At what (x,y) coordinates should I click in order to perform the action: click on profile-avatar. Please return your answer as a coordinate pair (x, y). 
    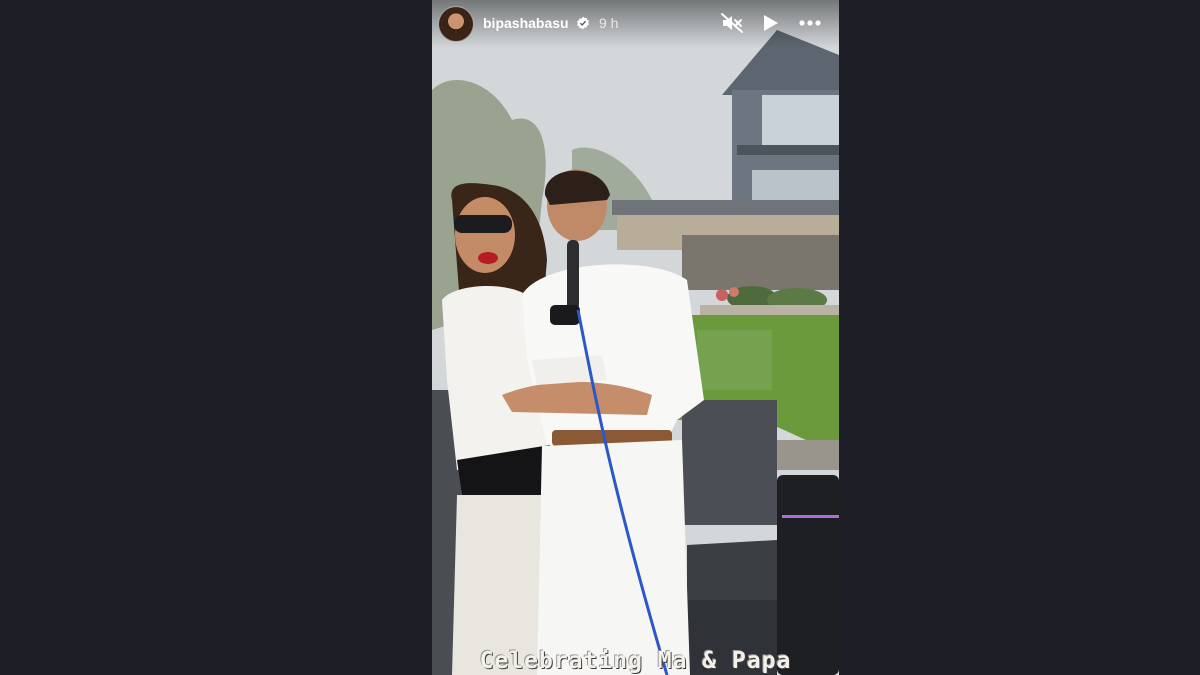
    Looking at the image, I should click on (456, 24).